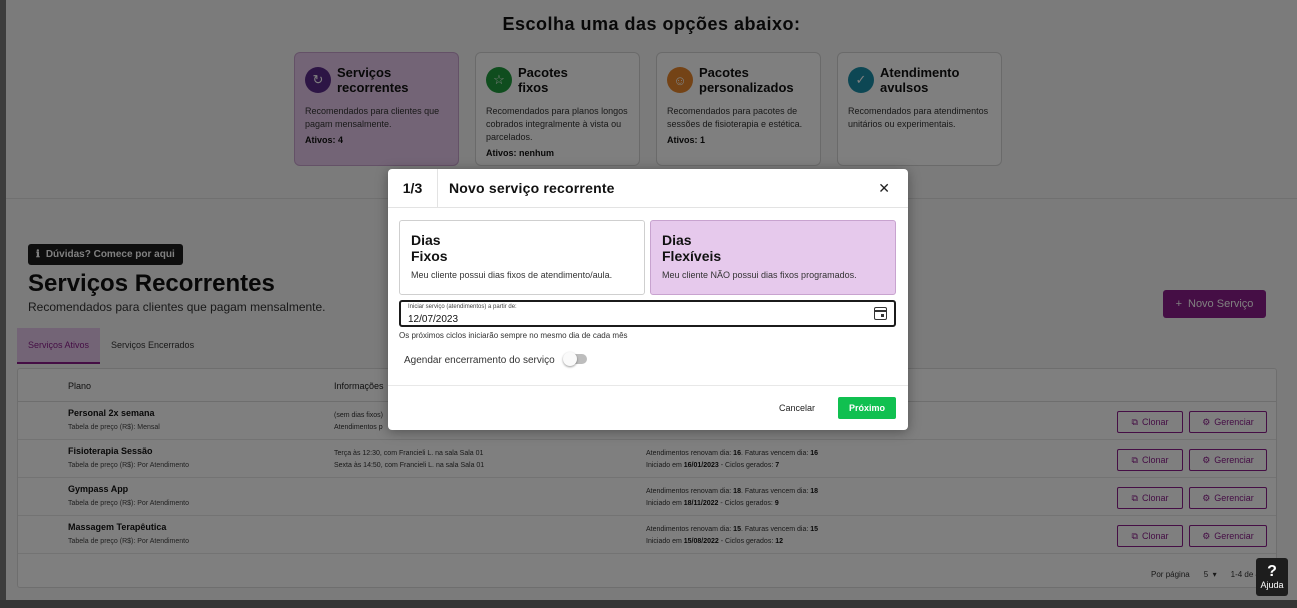 This screenshot has height=608, width=1297. I want to click on modal-title: Novo serviço recorrente, so click(532, 188).